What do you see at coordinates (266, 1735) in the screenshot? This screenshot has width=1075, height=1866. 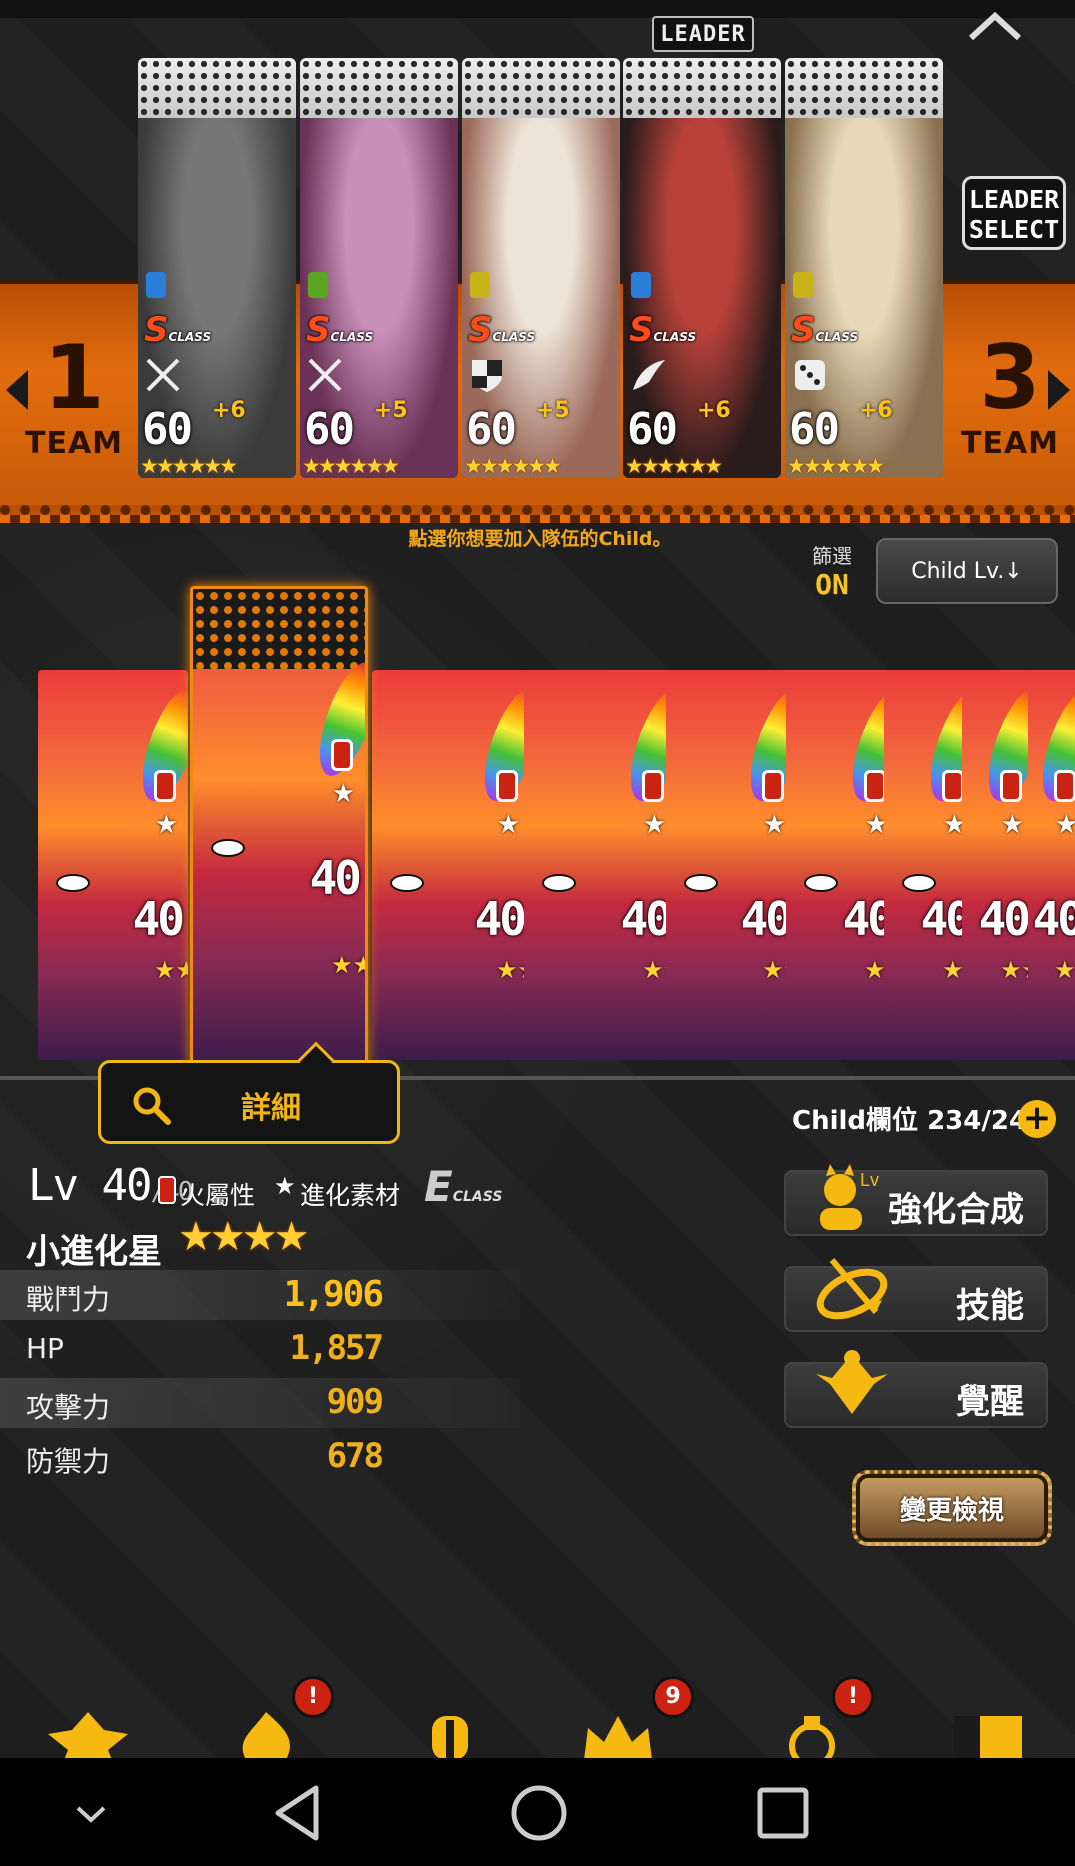 I see `nav-fire-icon` at bounding box center [266, 1735].